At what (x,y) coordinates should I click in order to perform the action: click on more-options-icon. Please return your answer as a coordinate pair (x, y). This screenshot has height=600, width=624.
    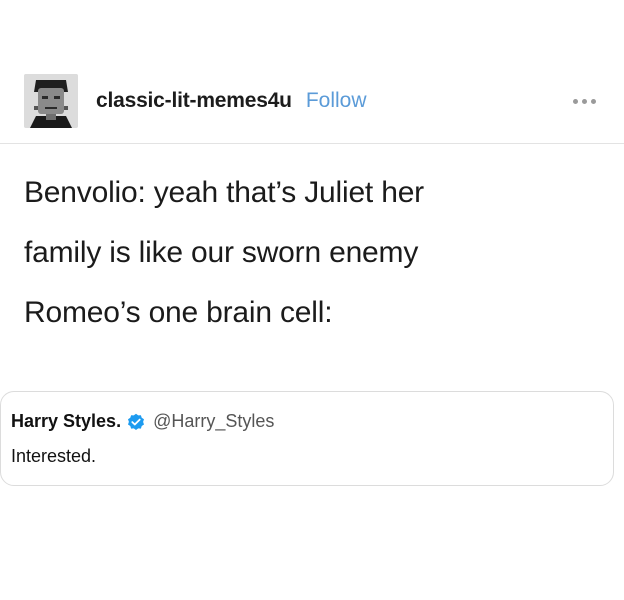
    Looking at the image, I should click on (584, 101).